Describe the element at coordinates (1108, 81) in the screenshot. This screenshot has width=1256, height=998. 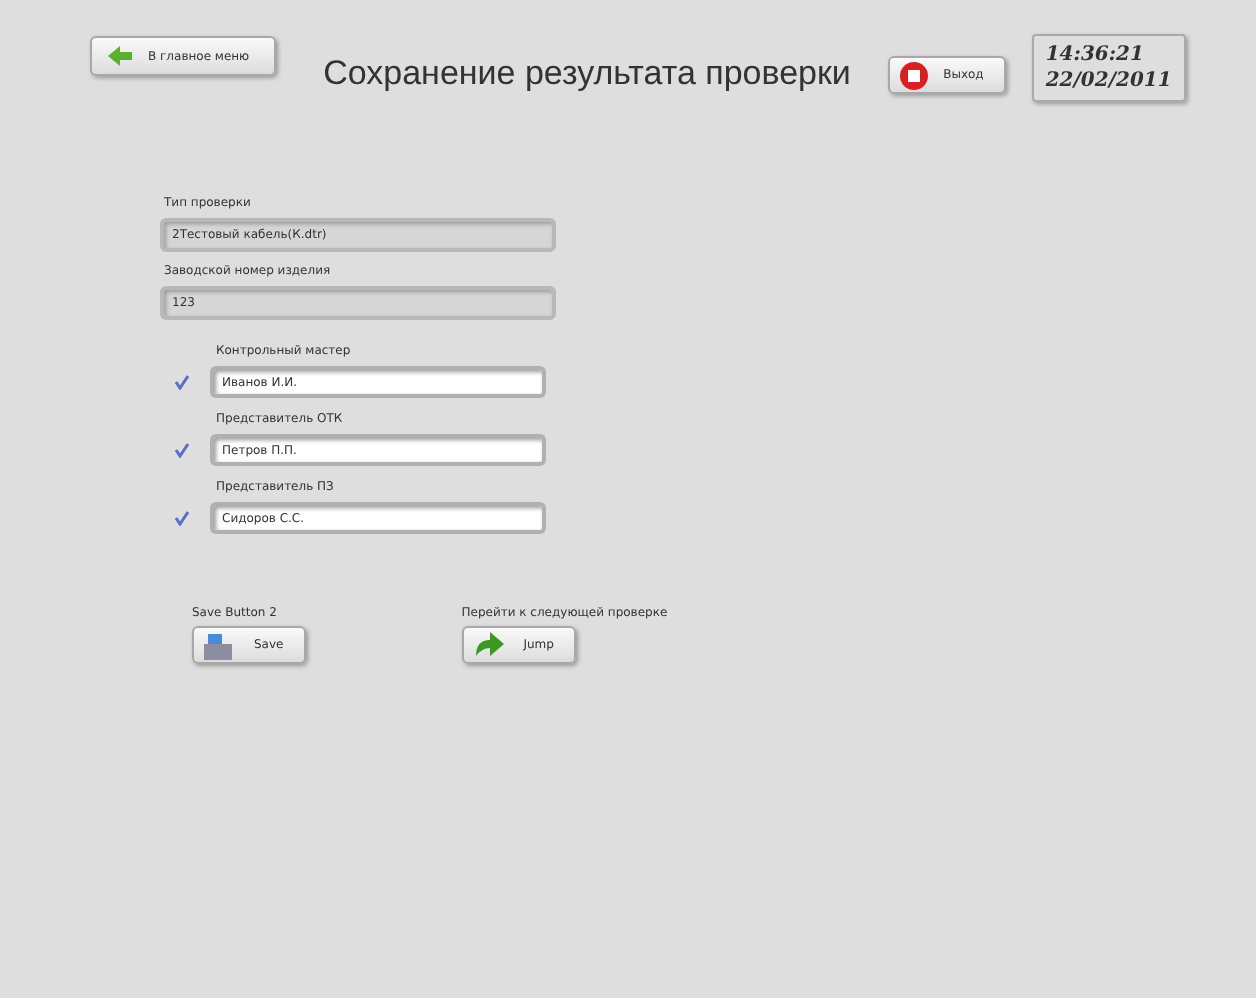
I see `clock-date: 22/02/2011` at that location.